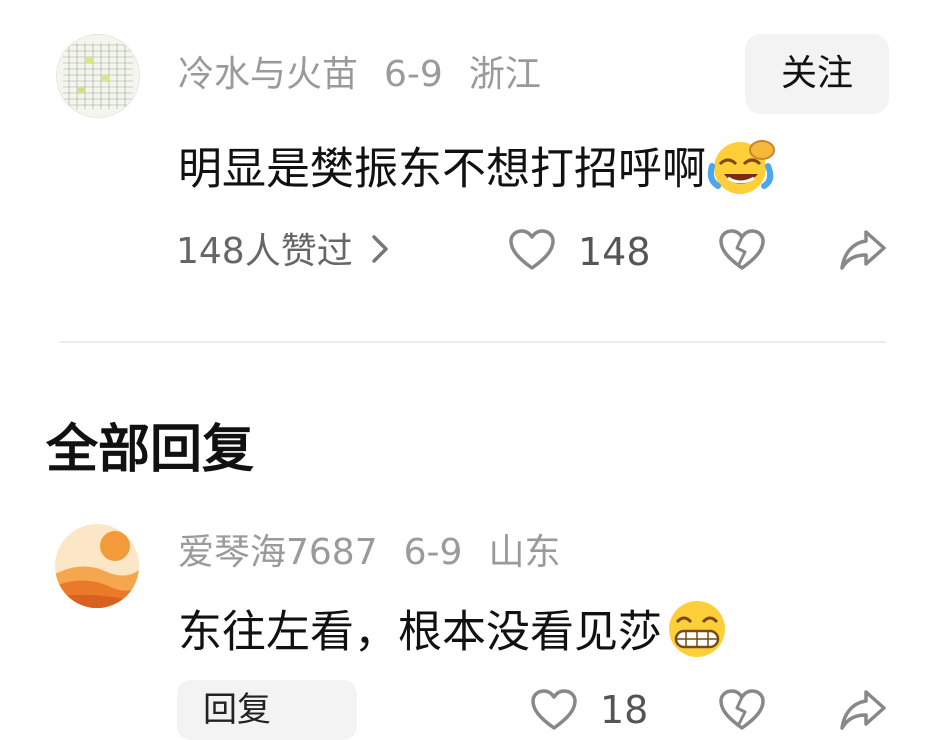  I want to click on avatar-grid-image, so click(98, 76).